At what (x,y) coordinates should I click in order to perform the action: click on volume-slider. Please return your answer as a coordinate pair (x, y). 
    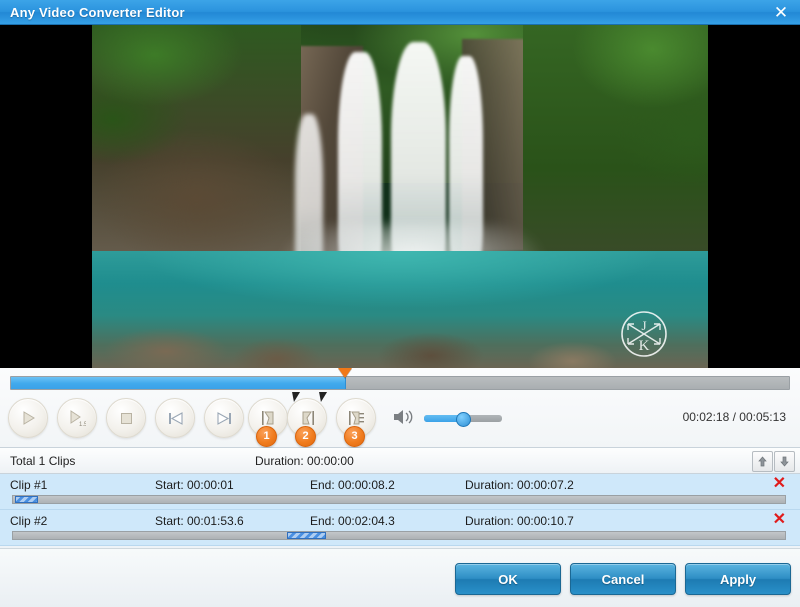
    Looking at the image, I should click on (463, 419).